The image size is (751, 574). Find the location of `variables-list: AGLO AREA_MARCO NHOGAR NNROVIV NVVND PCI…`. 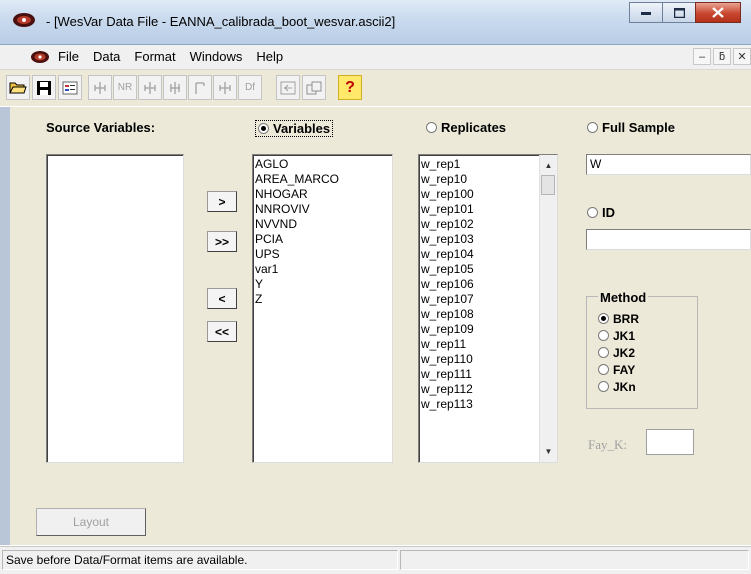

variables-list: AGLO AREA_MARCO NHOGAR NNROVIV NVVND PCI… is located at coordinates (322, 308).